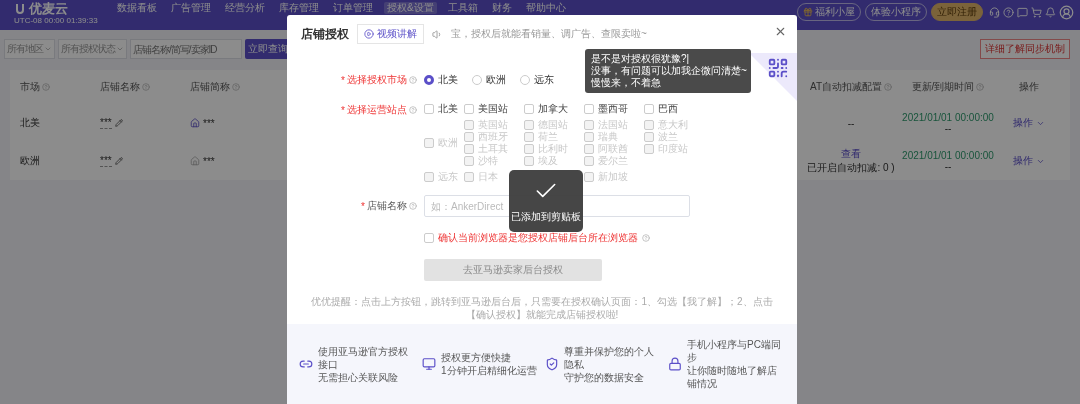 This screenshot has width=1080, height=404. Describe the element at coordinates (30, 161) in the screenshot. I see `table-cell: 欧洲` at that location.